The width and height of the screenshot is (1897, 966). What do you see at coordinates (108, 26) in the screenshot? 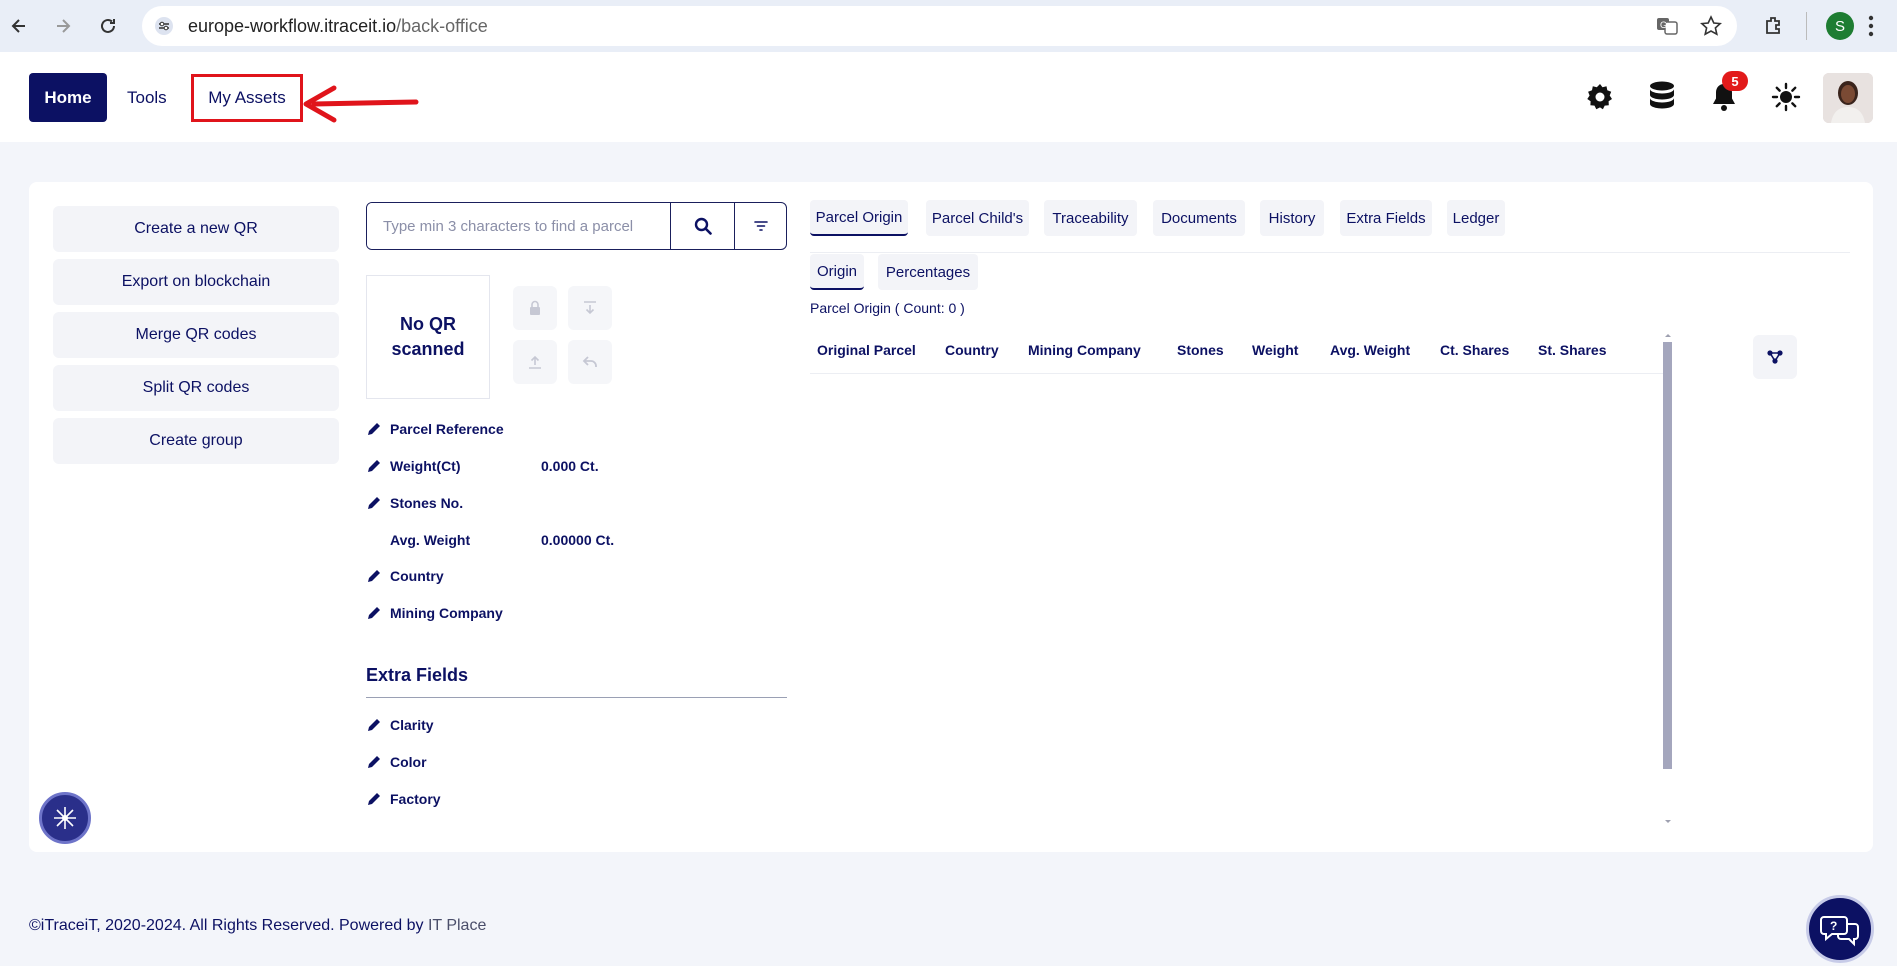
I see `reload-icon` at bounding box center [108, 26].